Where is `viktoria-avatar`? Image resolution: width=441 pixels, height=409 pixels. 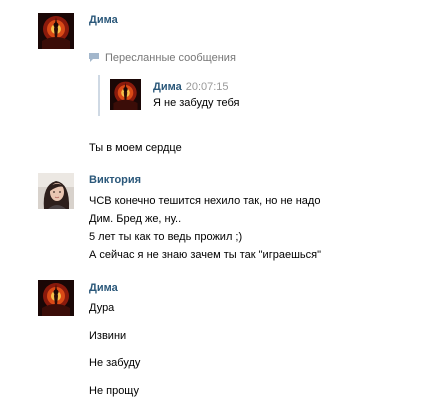
viktoria-avatar is located at coordinates (56, 191).